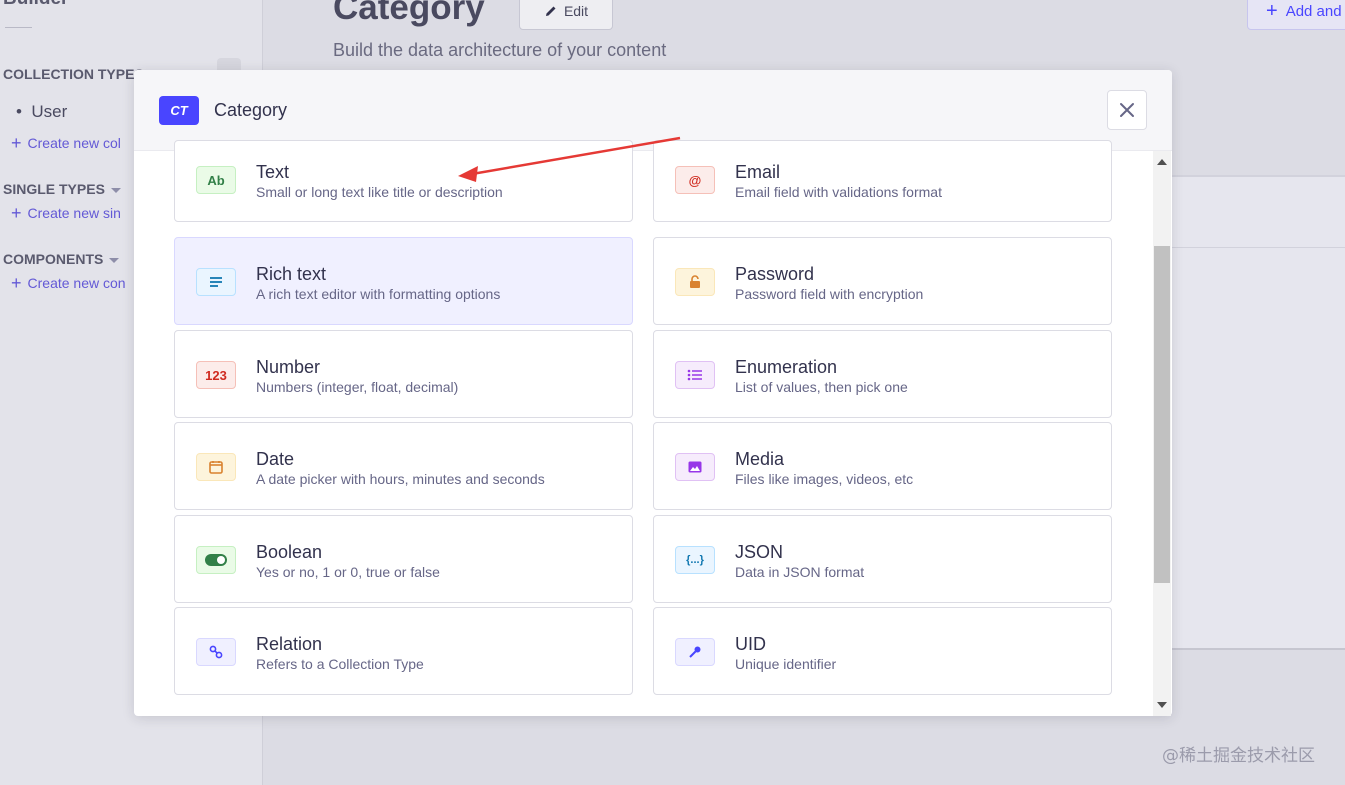  Describe the element at coordinates (74, 143) in the screenshot. I see `link-label: Create new col` at that location.